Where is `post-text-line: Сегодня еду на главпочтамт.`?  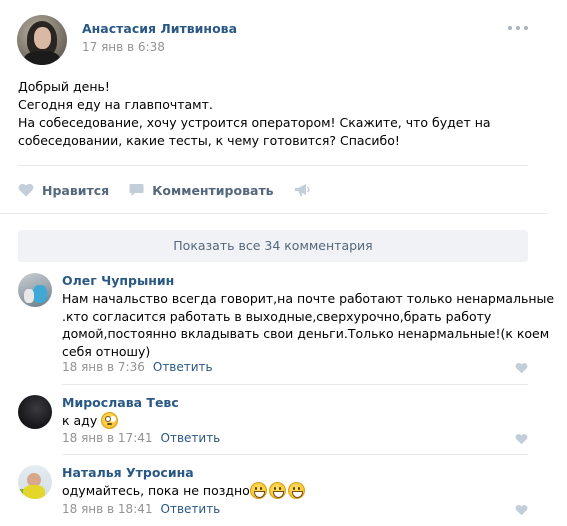 post-text-line: Сегодня еду на главпочтамт. is located at coordinates (115, 104).